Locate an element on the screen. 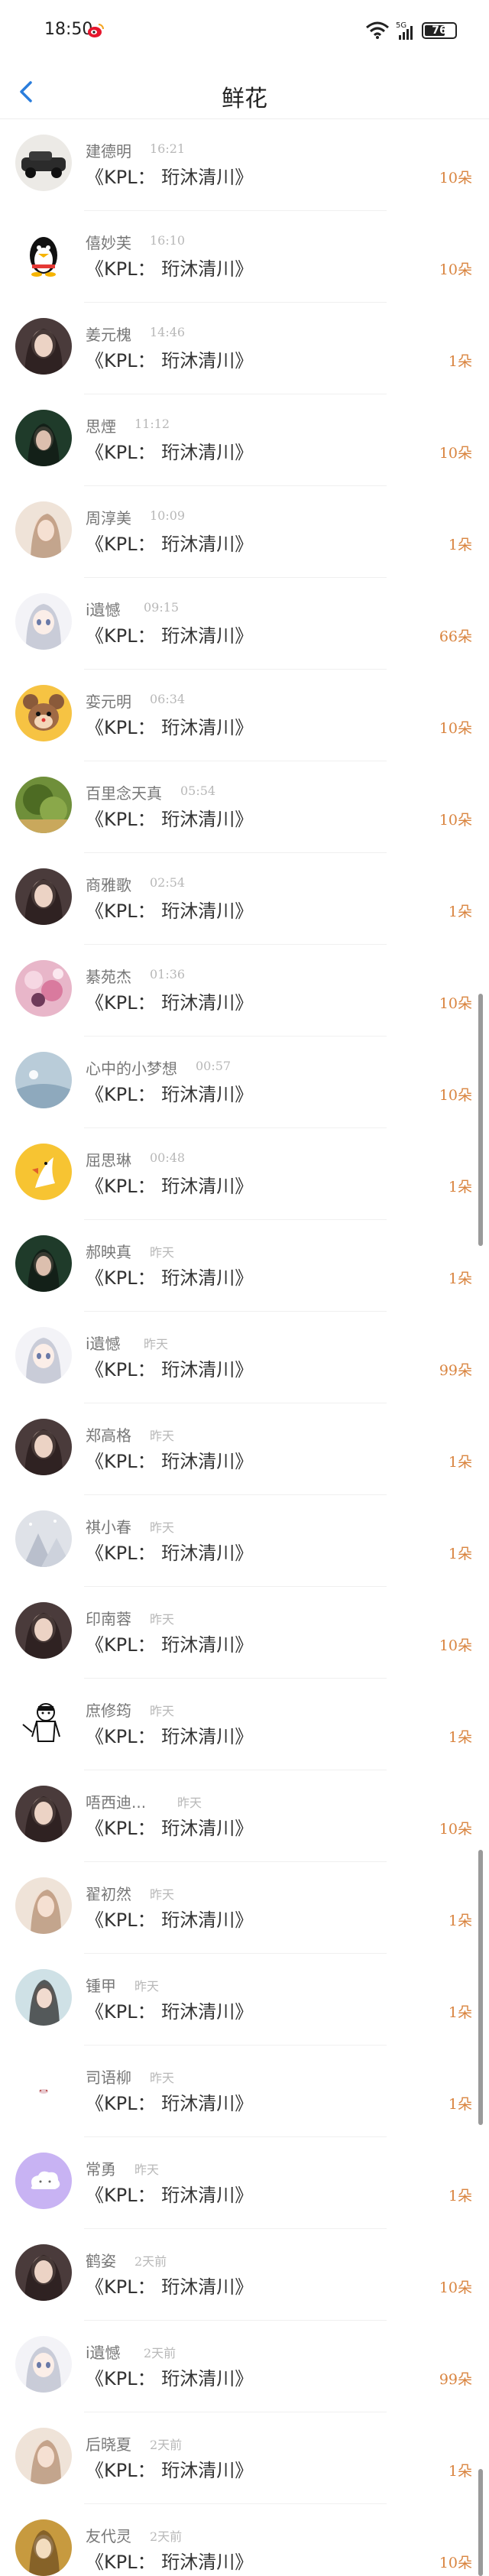 The width and height of the screenshot is (489, 2576). sender-name: 屈思琳 is located at coordinates (109, 1159).